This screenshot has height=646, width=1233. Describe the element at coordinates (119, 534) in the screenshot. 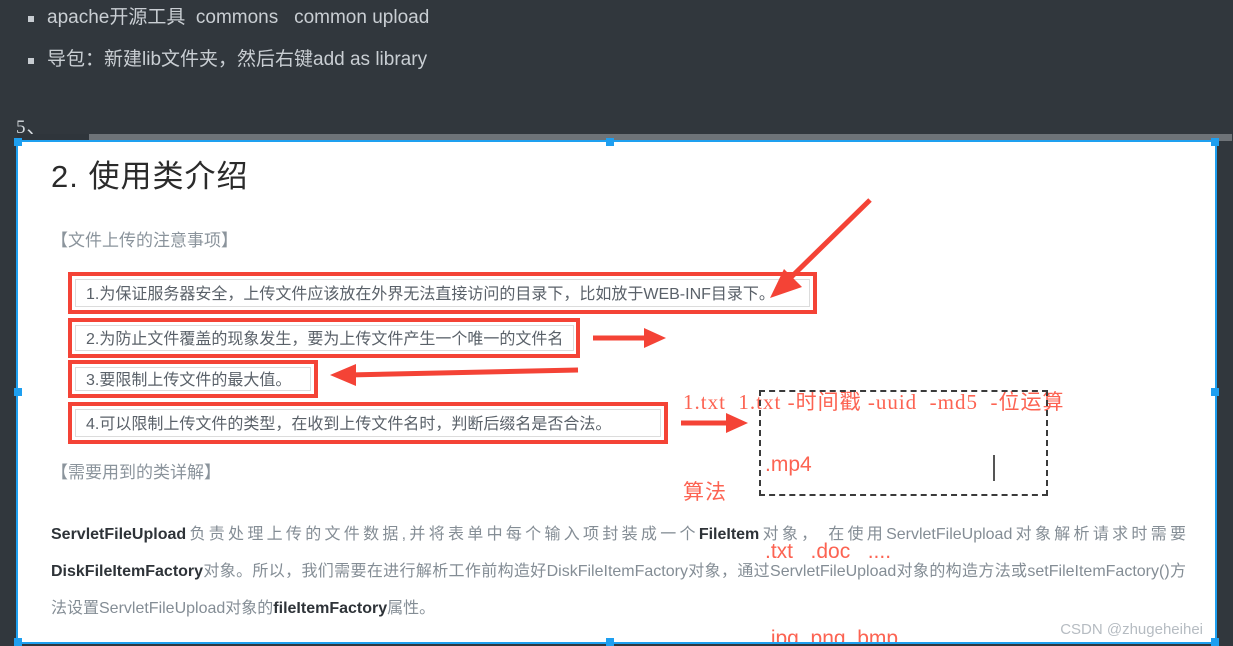

I see `term-servletfileupload: ServletFileUpload` at that location.